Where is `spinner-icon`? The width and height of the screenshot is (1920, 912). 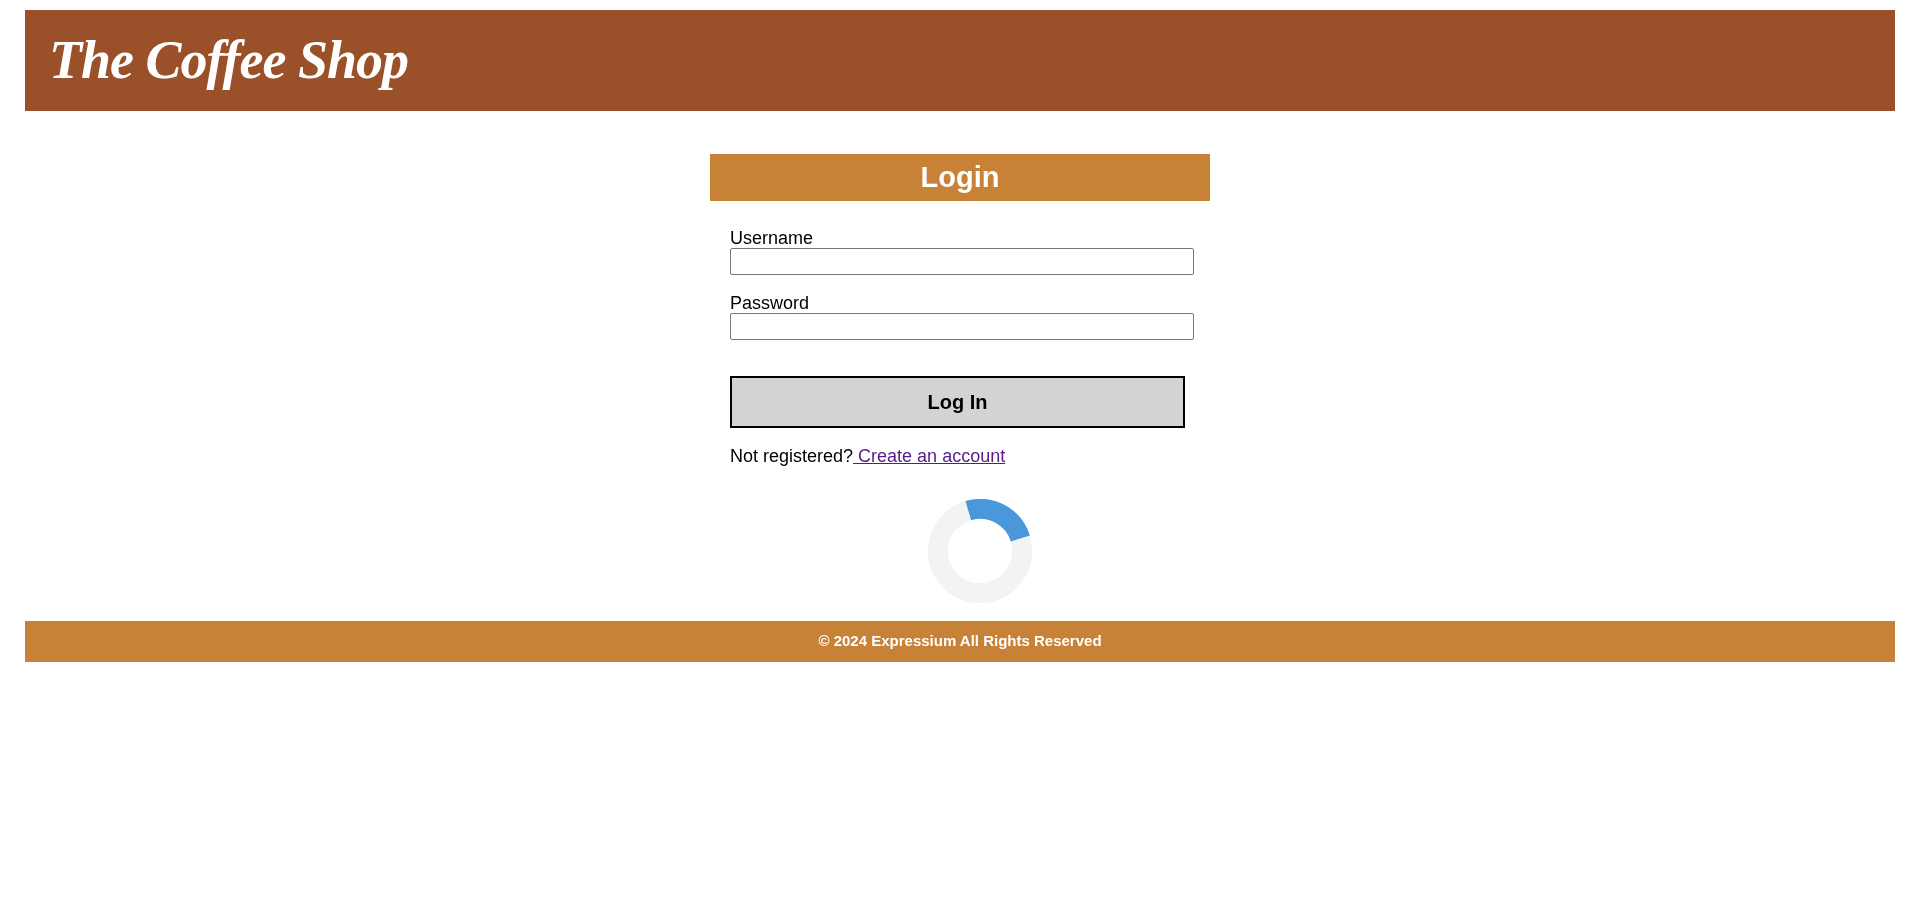
spinner-icon is located at coordinates (980, 551).